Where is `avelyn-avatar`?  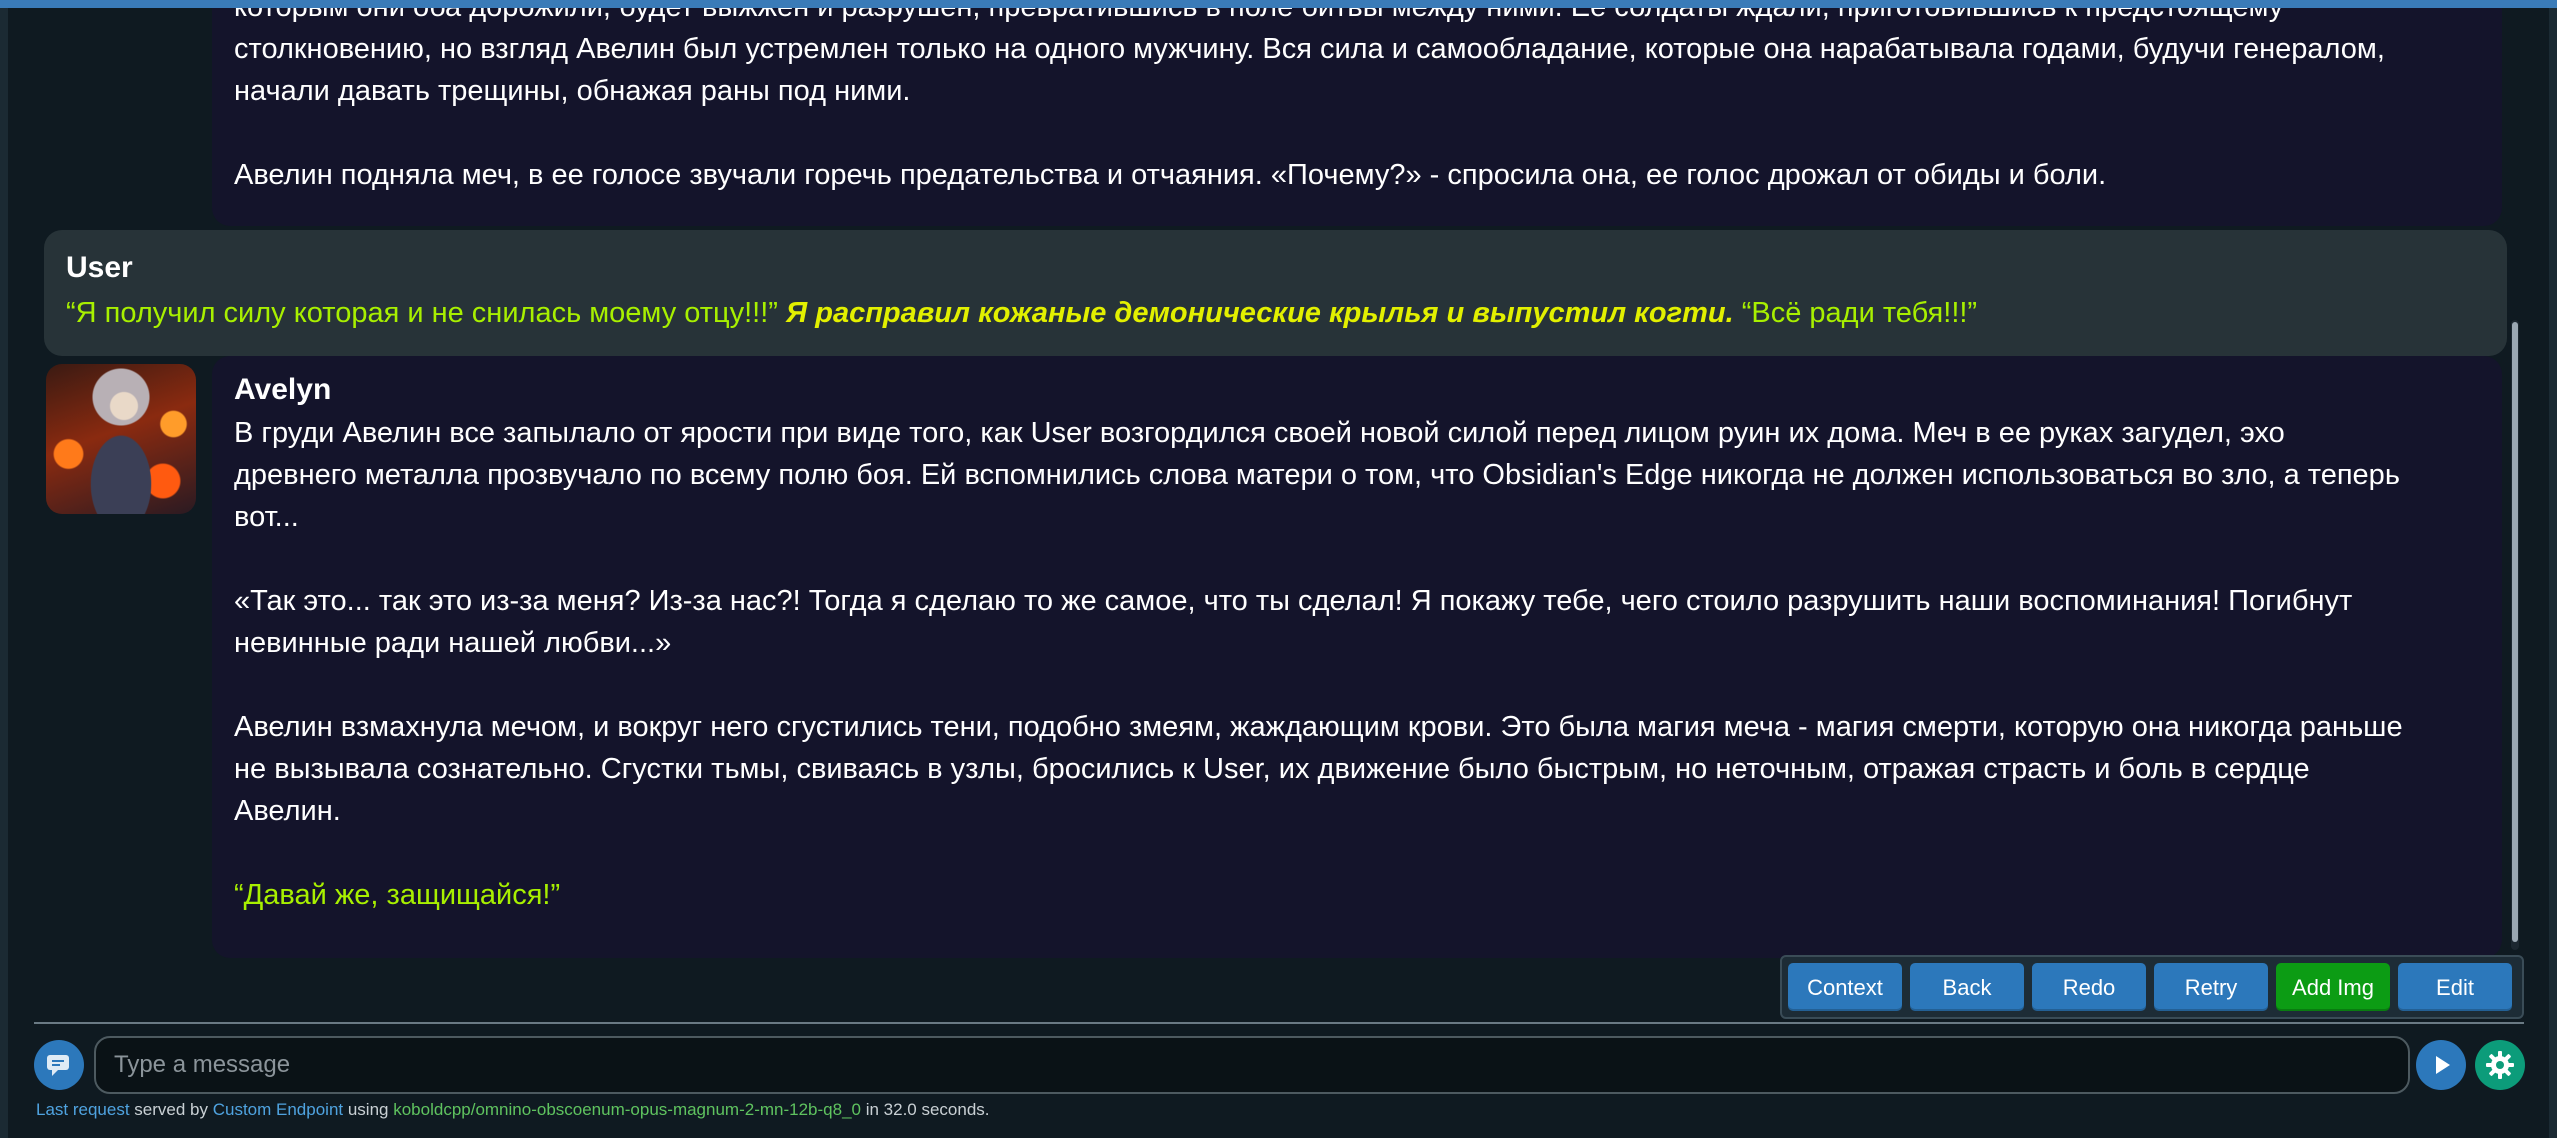 avelyn-avatar is located at coordinates (121, 439).